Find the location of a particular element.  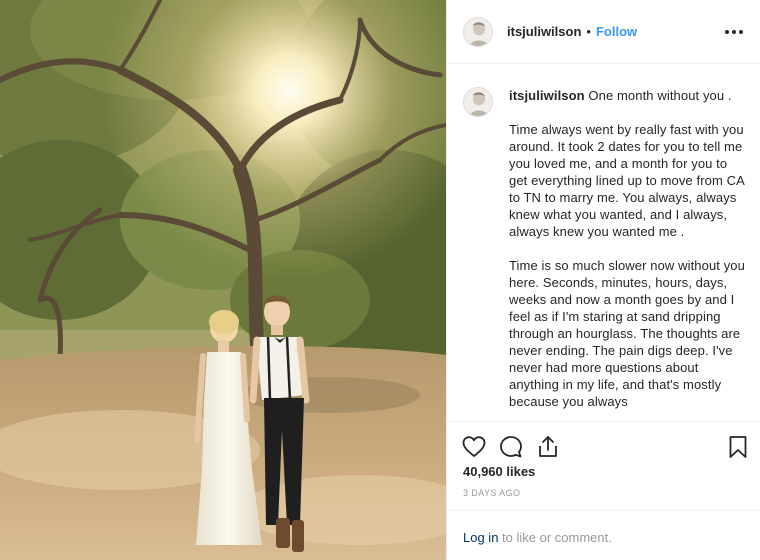

post-header: itsjuliwilson • Follow is located at coordinates (603, 32).